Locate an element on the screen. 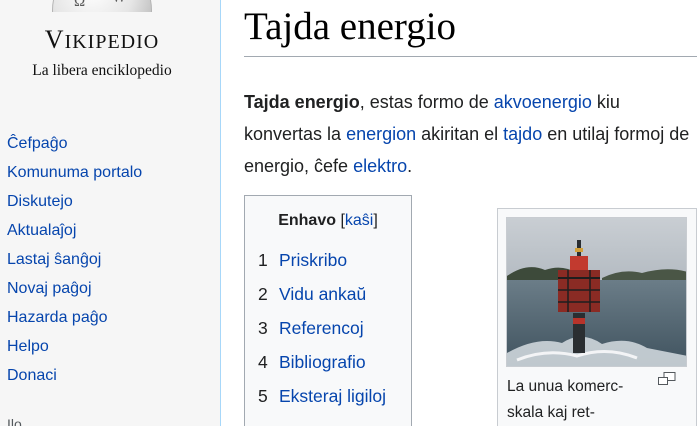 The height and width of the screenshot is (426, 697). toc-bracket-close: ] is located at coordinates (375, 220).